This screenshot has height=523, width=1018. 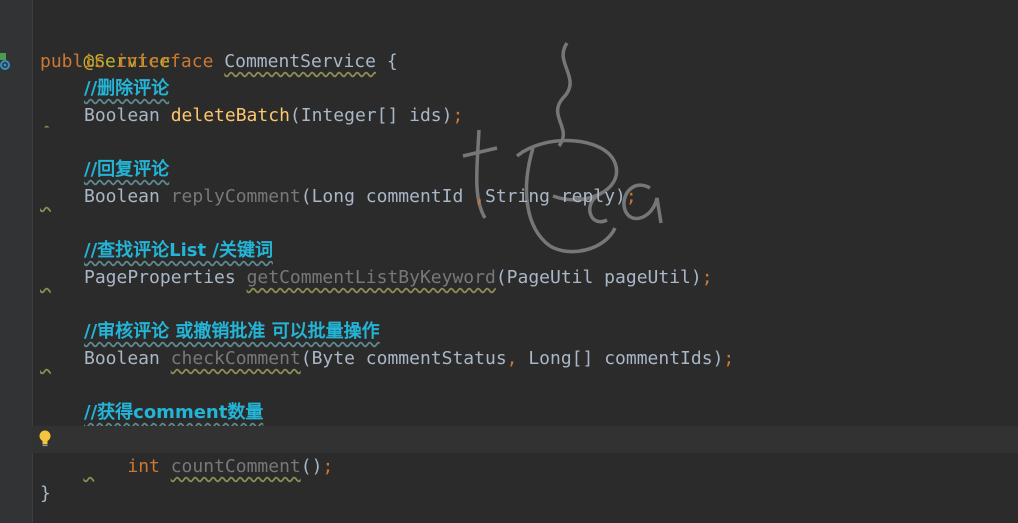 What do you see at coordinates (230, 115) in the screenshot?
I see `method-name: deleteBatch` at bounding box center [230, 115].